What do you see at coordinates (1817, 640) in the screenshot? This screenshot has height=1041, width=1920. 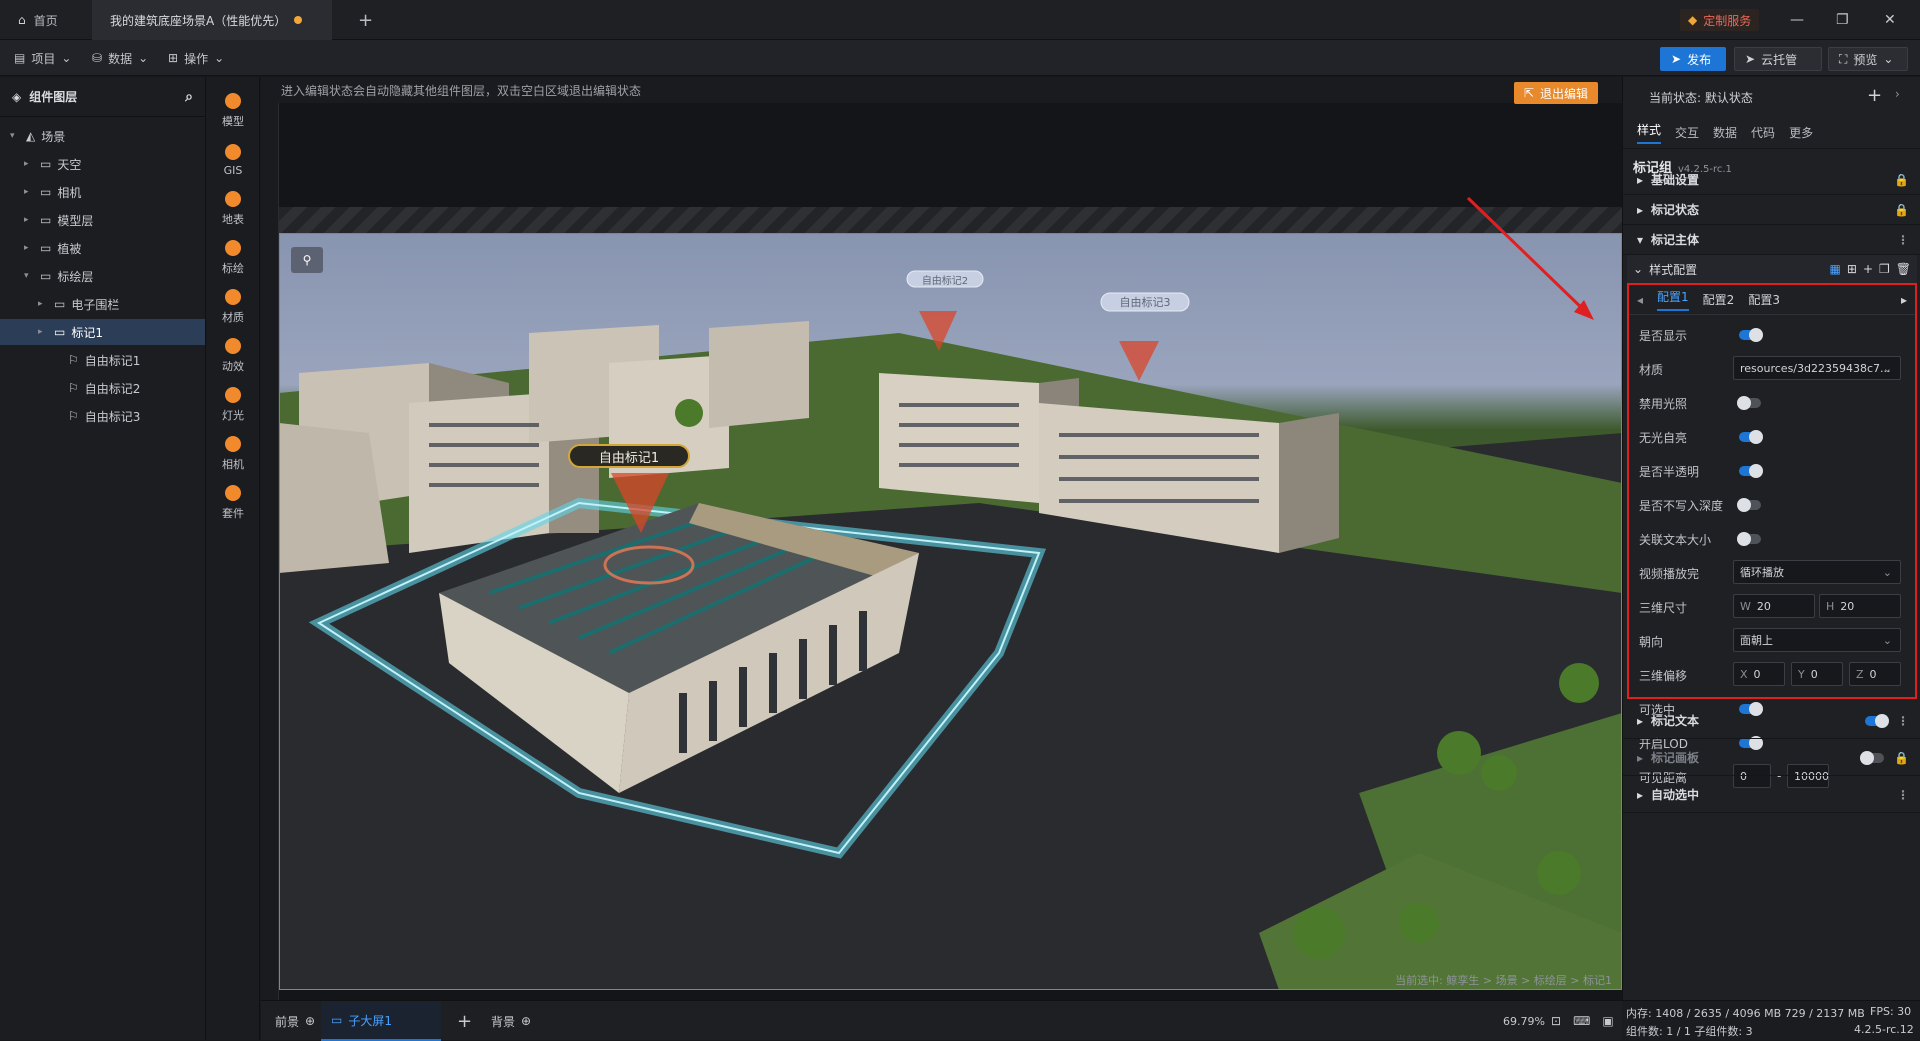 I see `facing-select: 面朝上 ⌄` at bounding box center [1817, 640].